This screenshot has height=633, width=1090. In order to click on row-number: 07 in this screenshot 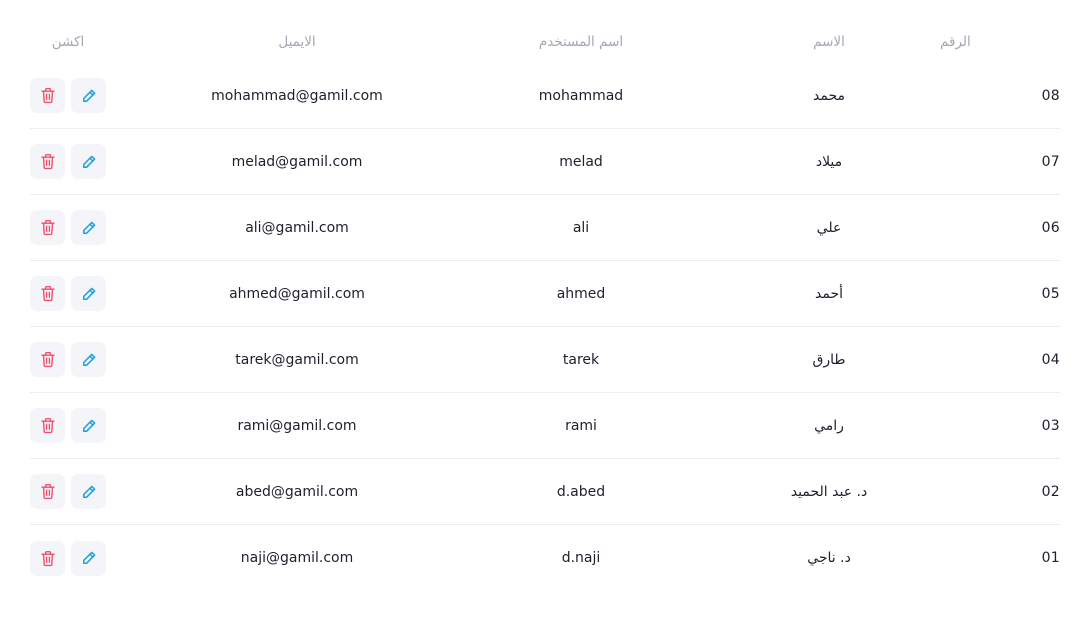, I will do `click(1050, 161)`.